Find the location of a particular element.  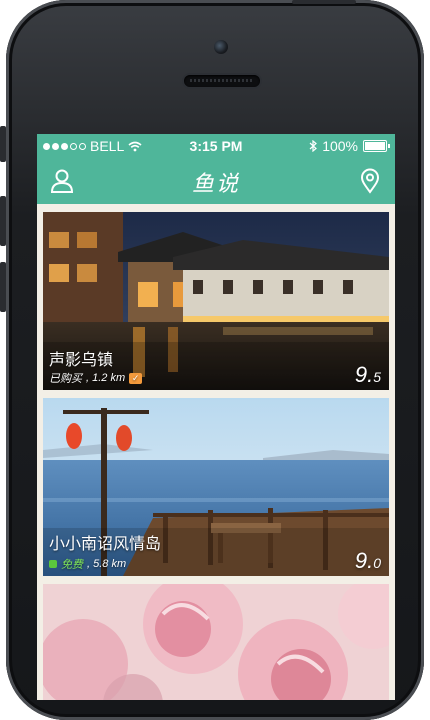

volume-down-button is located at coordinates (3, 287).